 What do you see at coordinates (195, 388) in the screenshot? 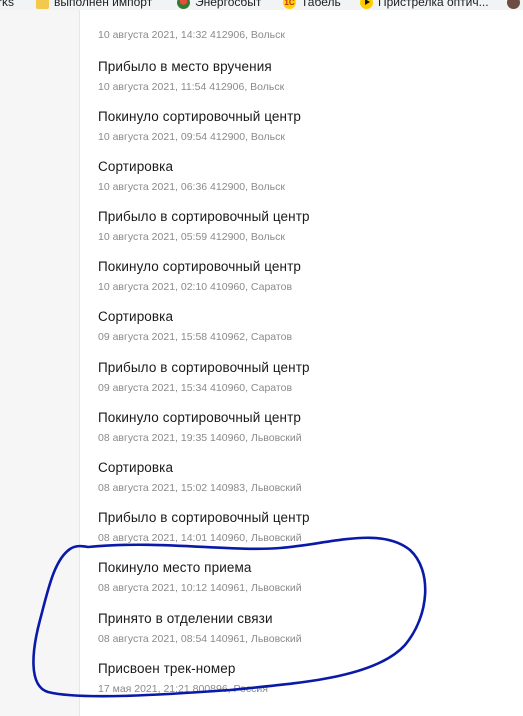
I see `event-meta: 09 августа 2021, 15:34 410960, Саратов` at bounding box center [195, 388].